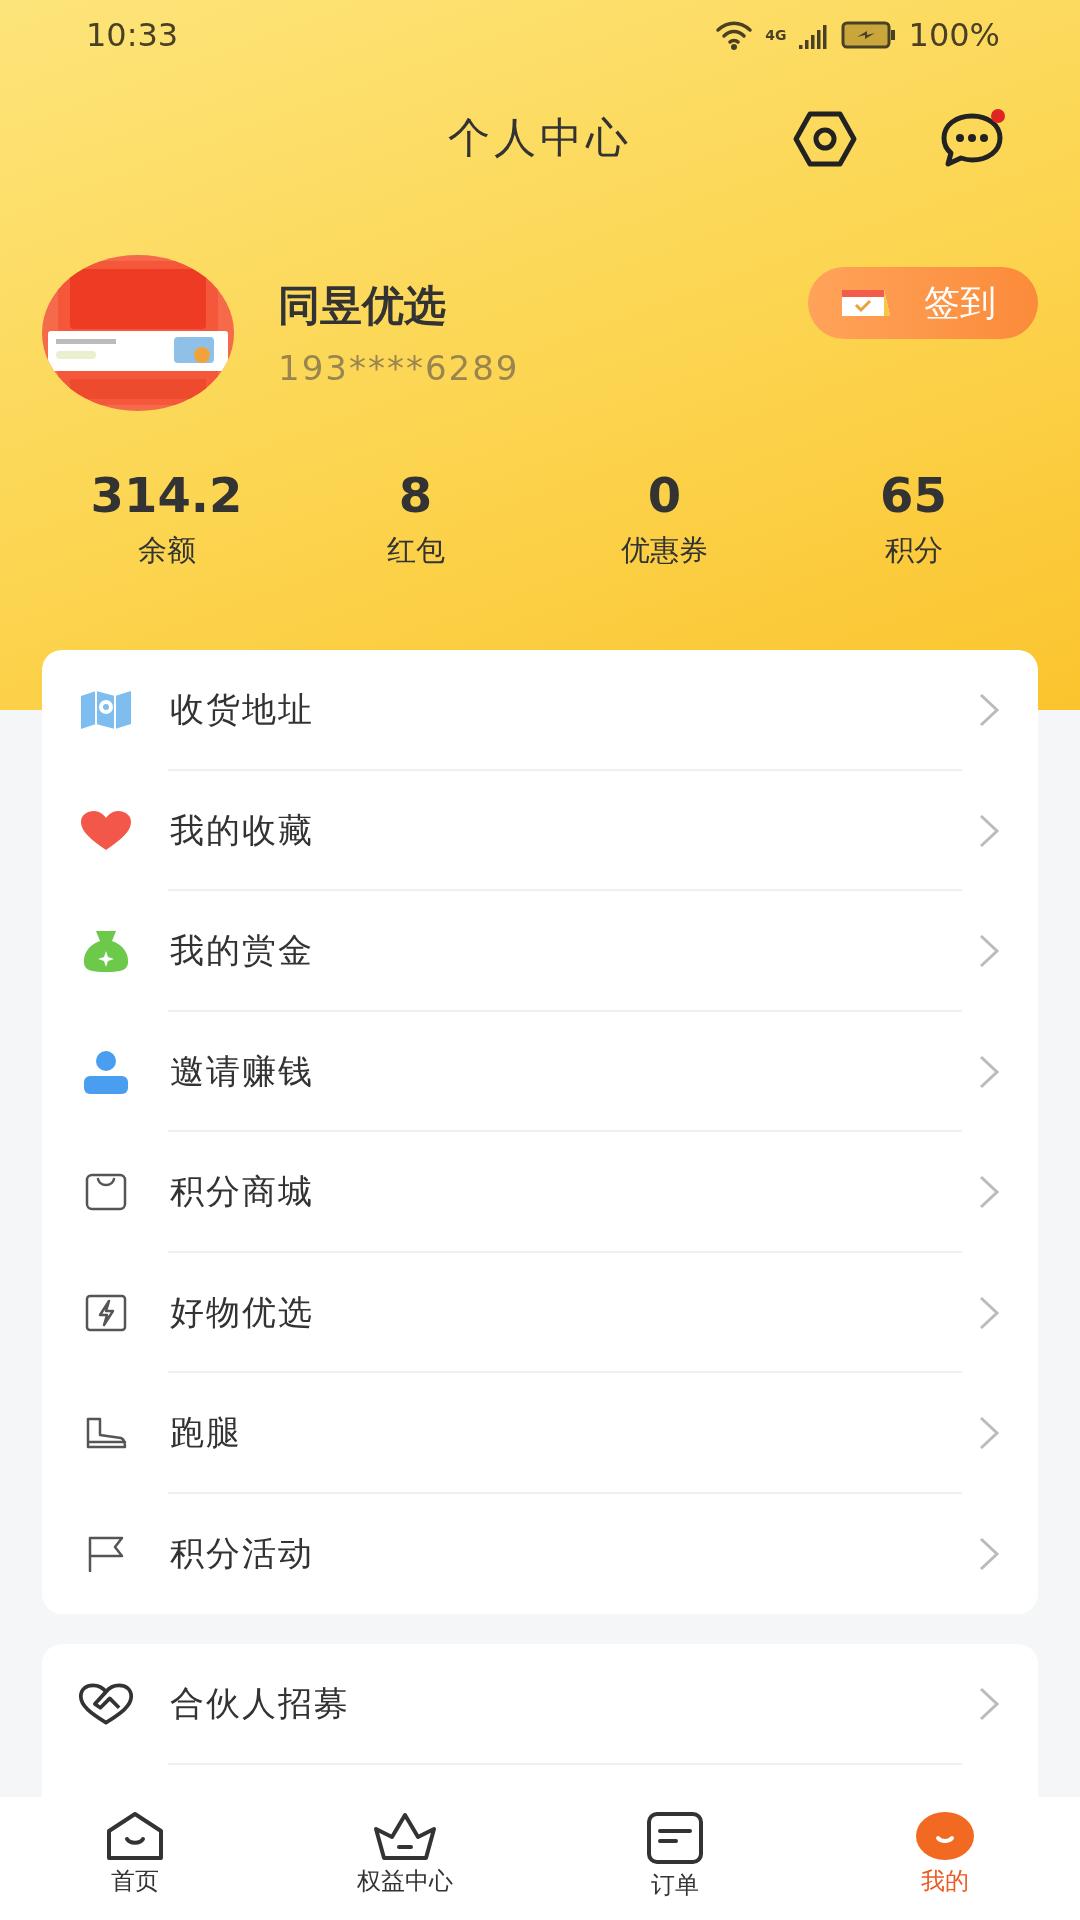 This screenshot has height=1920, width=1080. What do you see at coordinates (405, 1836) in the screenshot?
I see `crown-icon` at bounding box center [405, 1836].